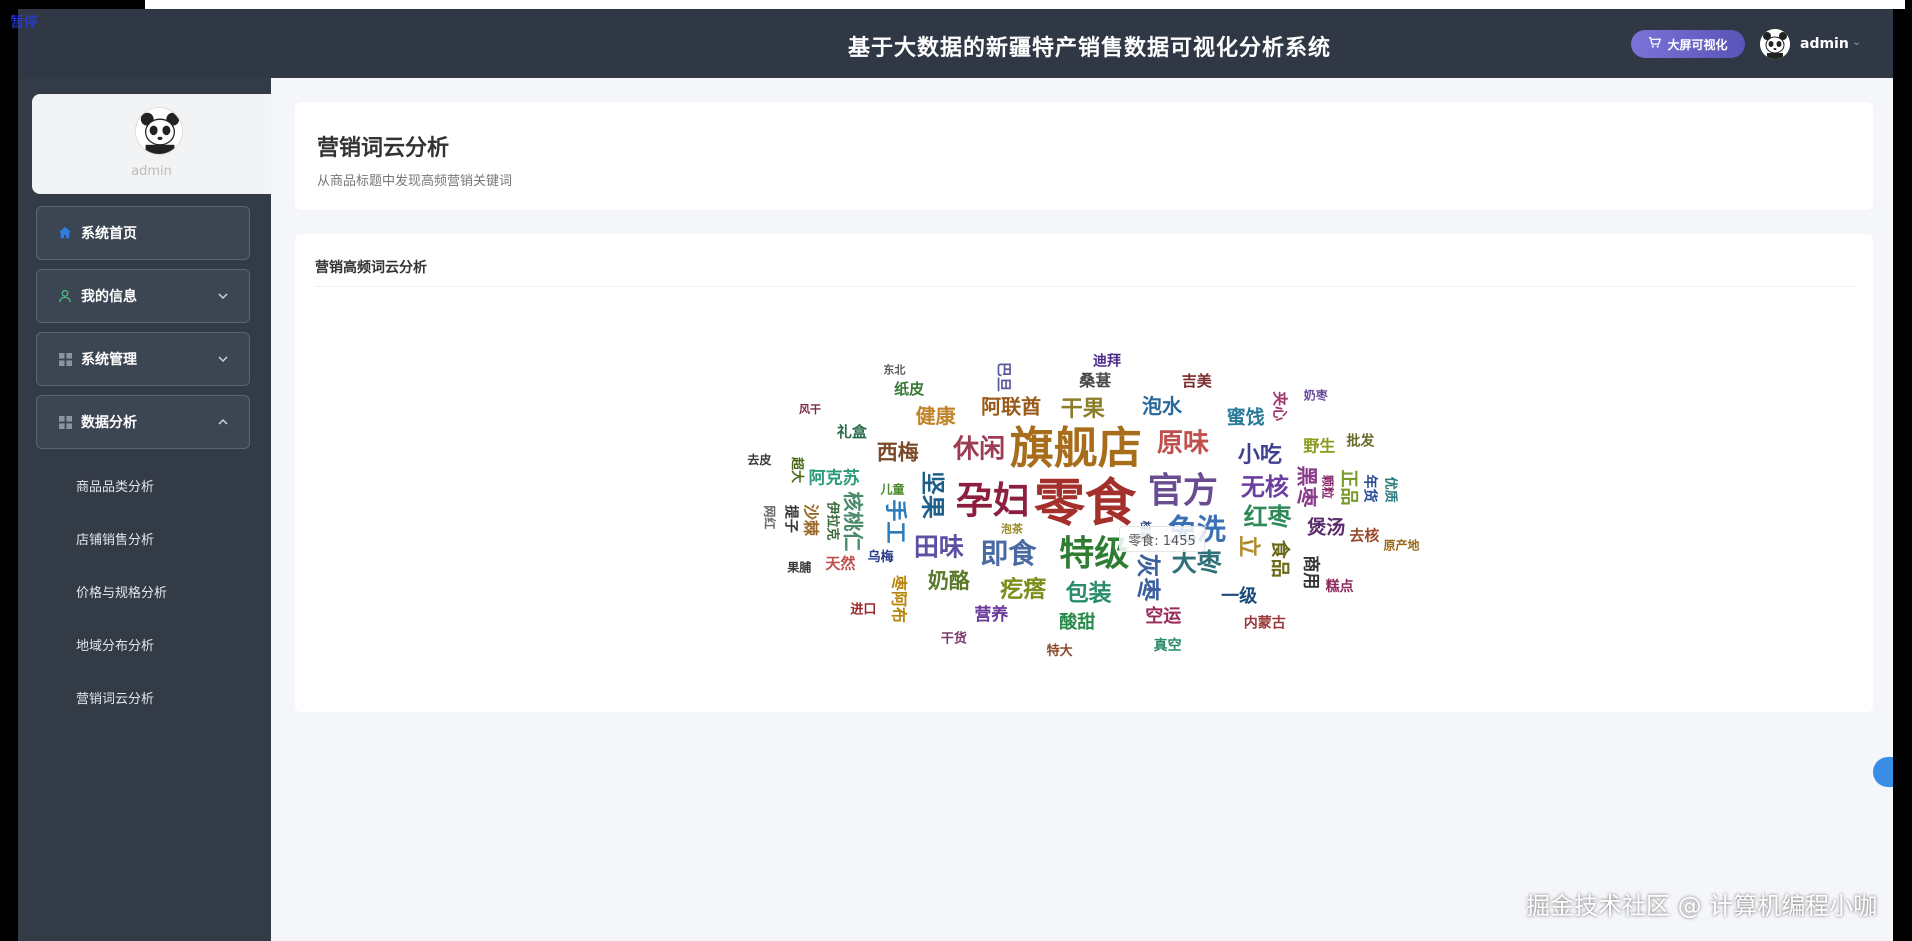 This screenshot has width=1912, height=941. Describe the element at coordinates (1326, 526) in the screenshot. I see `word-cloud-word: 煲汤` at that location.